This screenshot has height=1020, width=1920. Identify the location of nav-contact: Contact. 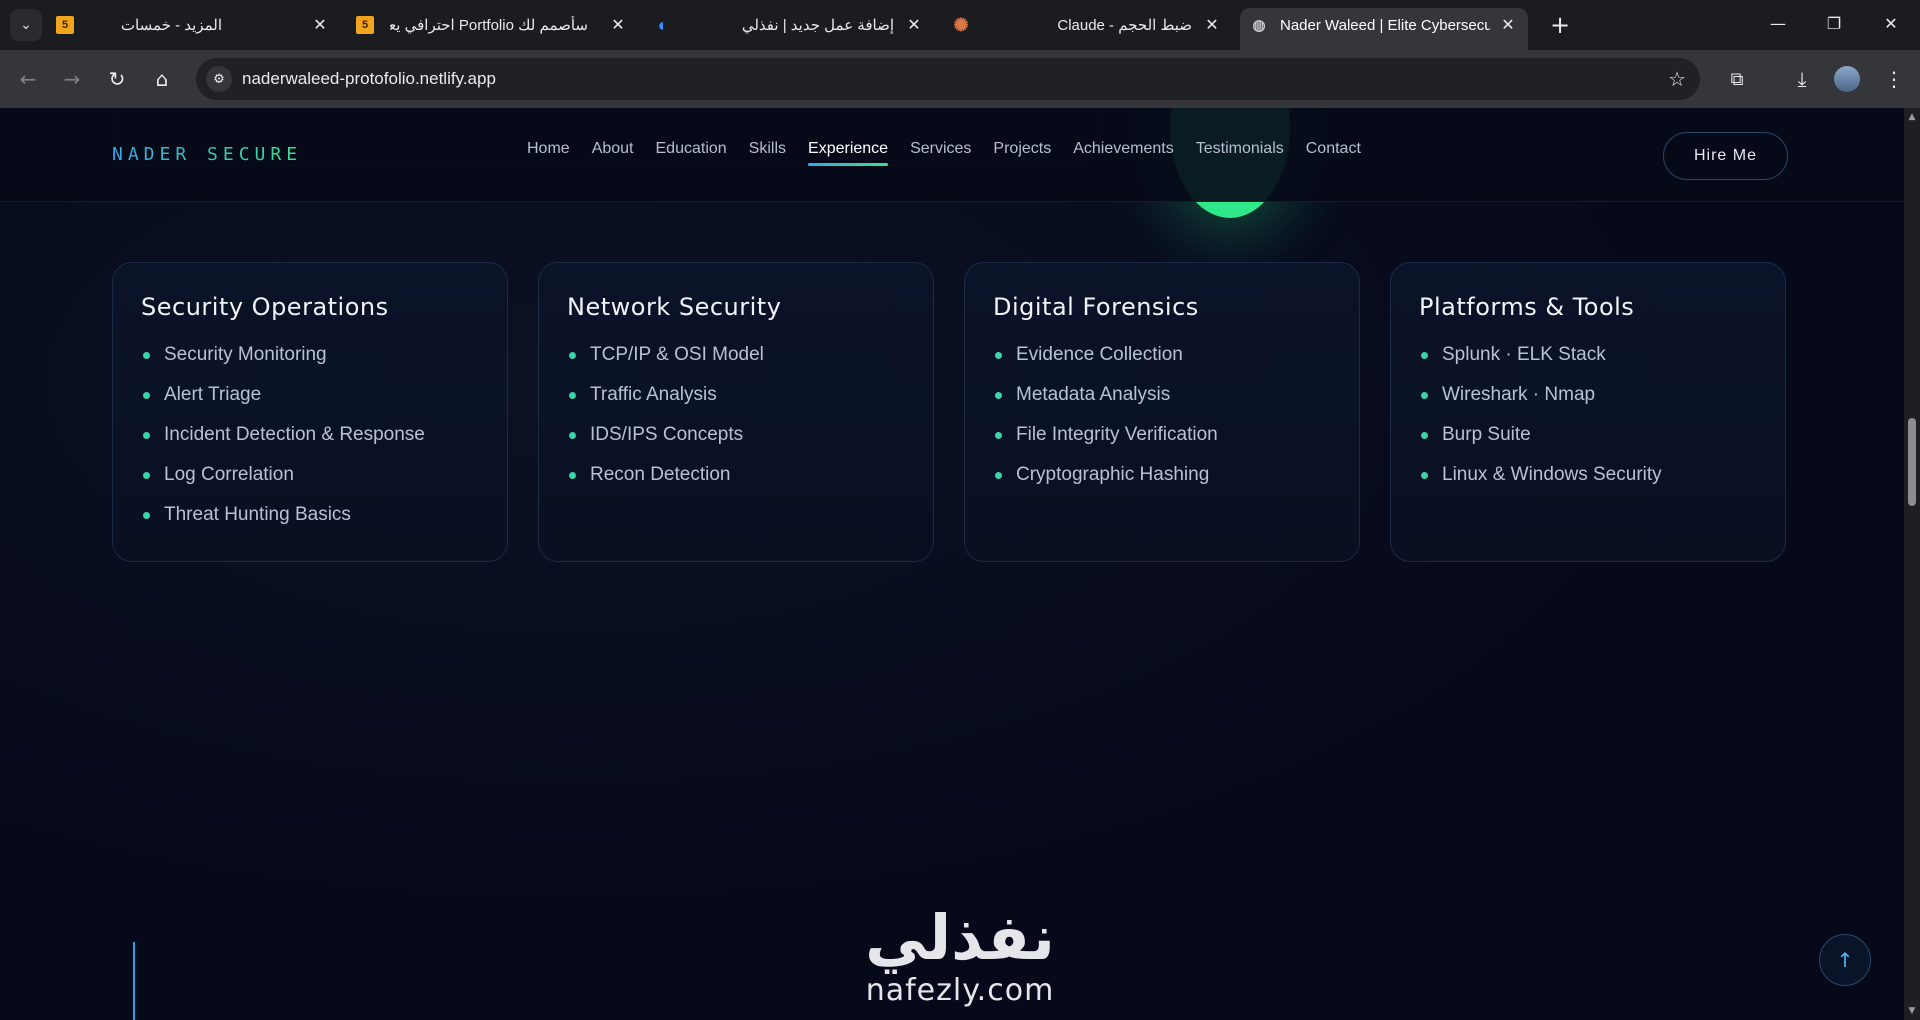
(1333, 153).